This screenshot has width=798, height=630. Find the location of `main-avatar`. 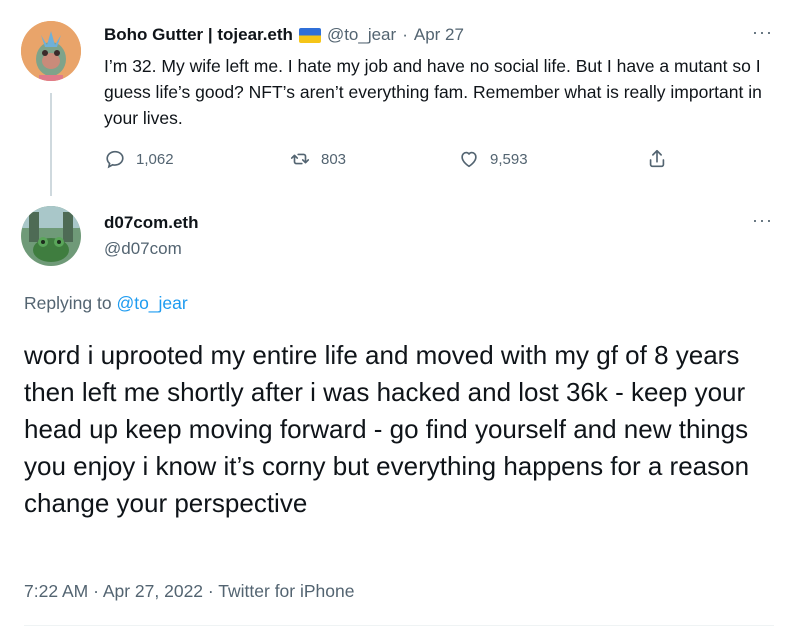

main-avatar is located at coordinates (51, 236).